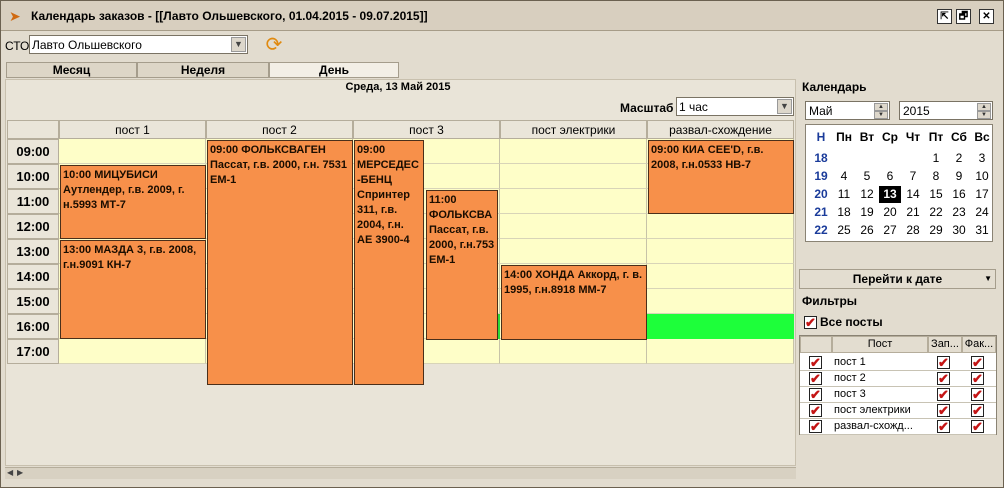 The image size is (1004, 488). I want to click on calendar-day: 4, so click(844, 176).